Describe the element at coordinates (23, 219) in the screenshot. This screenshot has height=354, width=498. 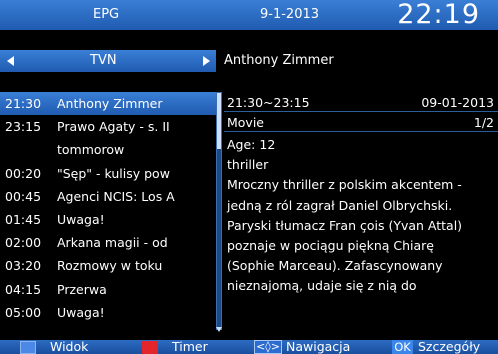
I see `program-time: 01:45` at that location.